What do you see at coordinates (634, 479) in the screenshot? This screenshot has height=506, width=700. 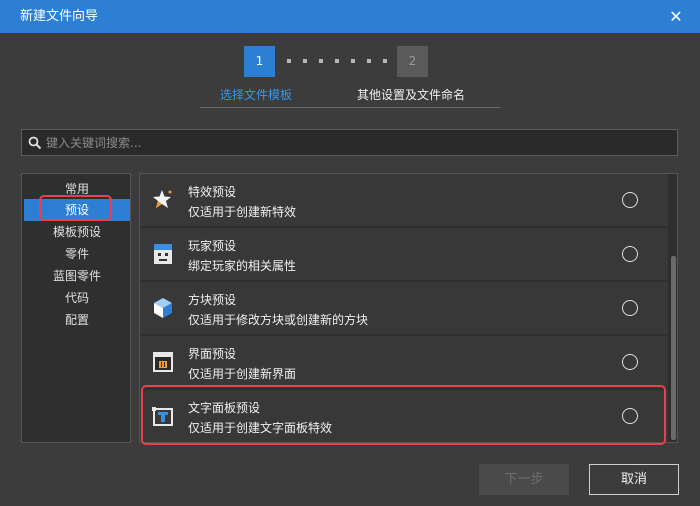 I see `cancel-button: 取消` at bounding box center [634, 479].